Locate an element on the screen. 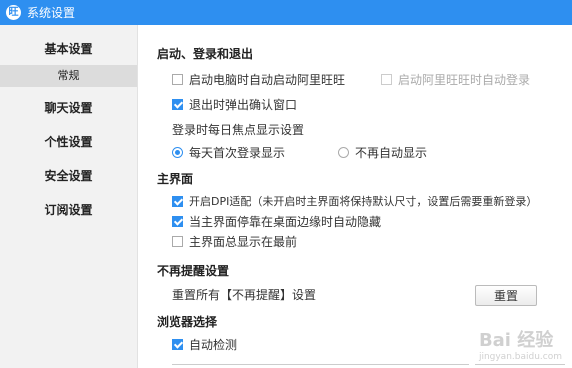 This screenshot has height=368, width=572. radio-never-option: 不再自动显示 is located at coordinates (382, 152).